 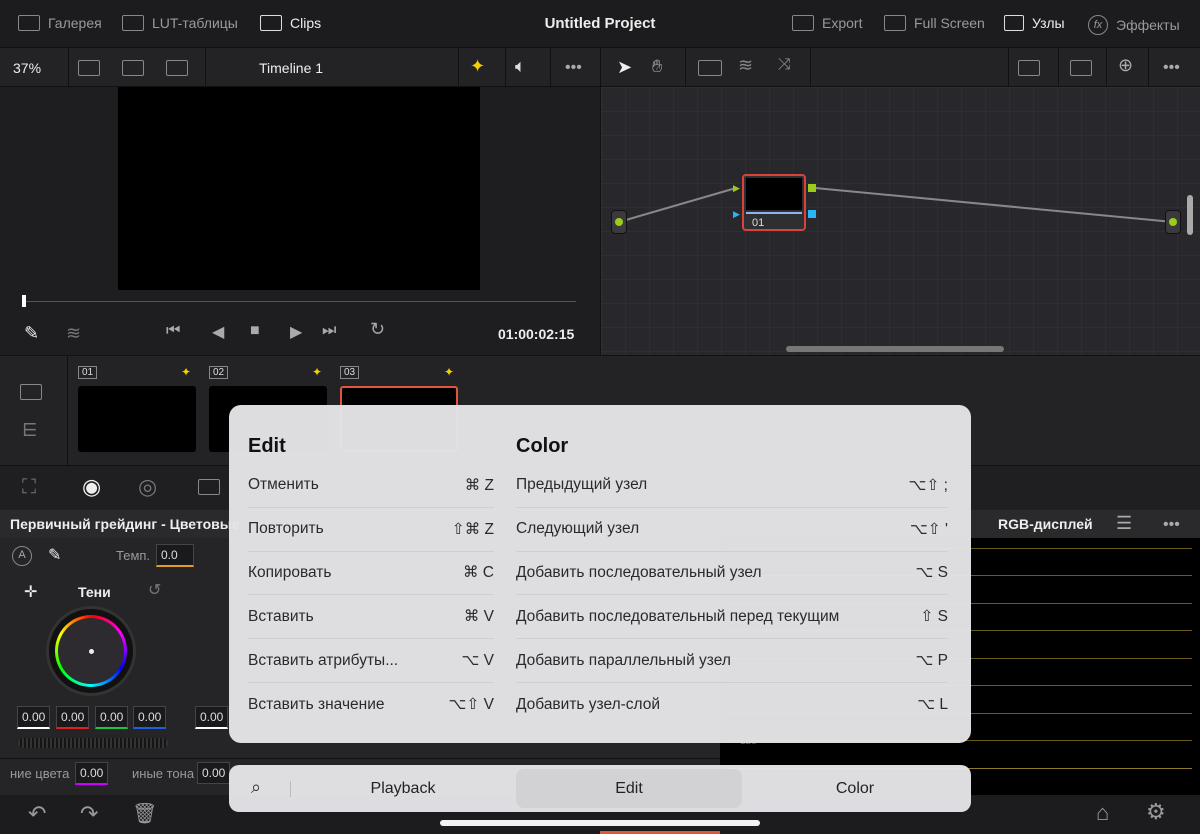 What do you see at coordinates (1190, 215) in the screenshot?
I see `vertical-scrollbar` at bounding box center [1190, 215].